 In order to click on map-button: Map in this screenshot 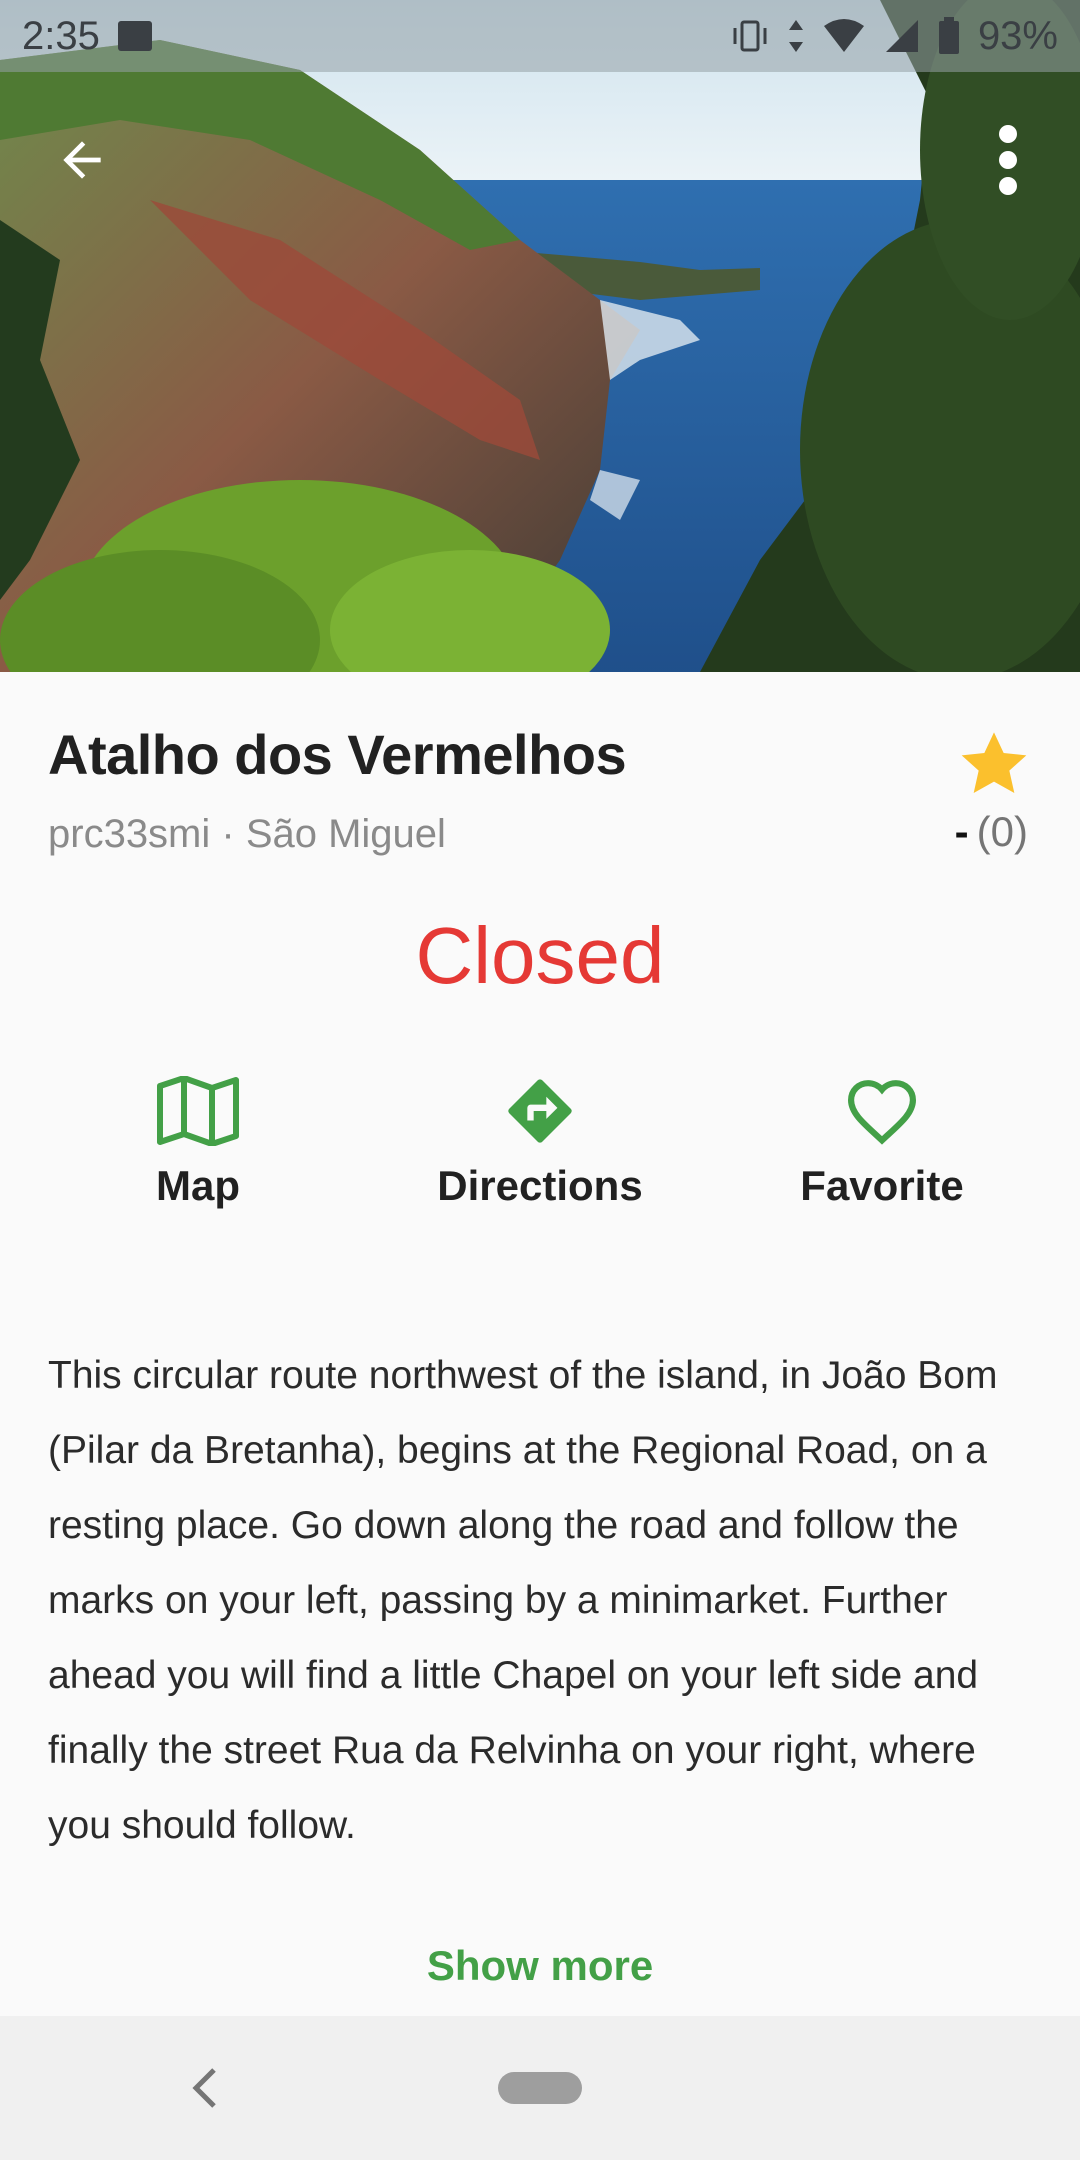, I will do `click(198, 1140)`.